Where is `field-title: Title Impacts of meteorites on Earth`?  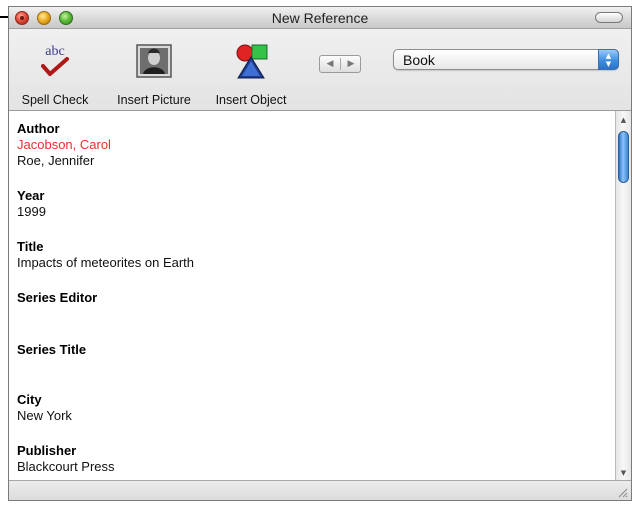
field-title: Title Impacts of meteorites on Earth is located at coordinates (105, 255).